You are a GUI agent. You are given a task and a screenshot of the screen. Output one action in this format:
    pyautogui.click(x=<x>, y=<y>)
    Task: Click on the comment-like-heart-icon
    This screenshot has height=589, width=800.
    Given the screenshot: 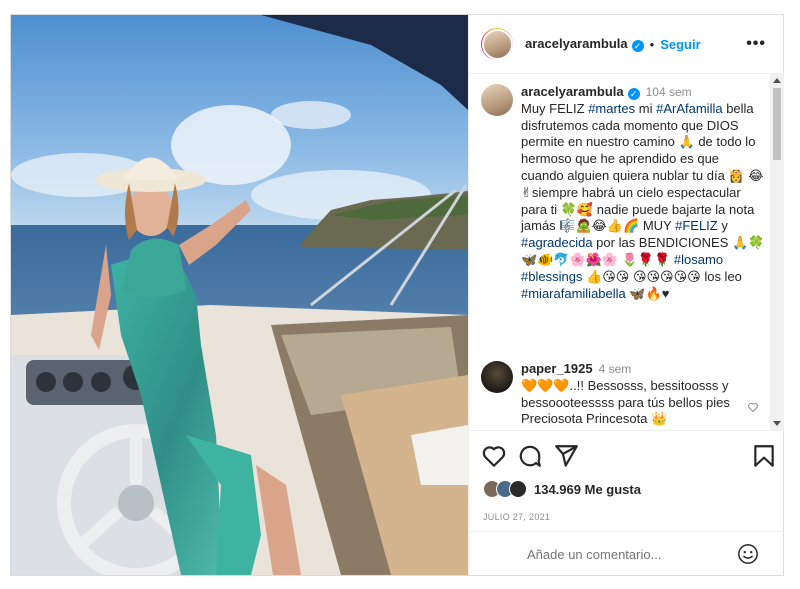 What is the action you would take?
    pyautogui.click(x=753, y=407)
    